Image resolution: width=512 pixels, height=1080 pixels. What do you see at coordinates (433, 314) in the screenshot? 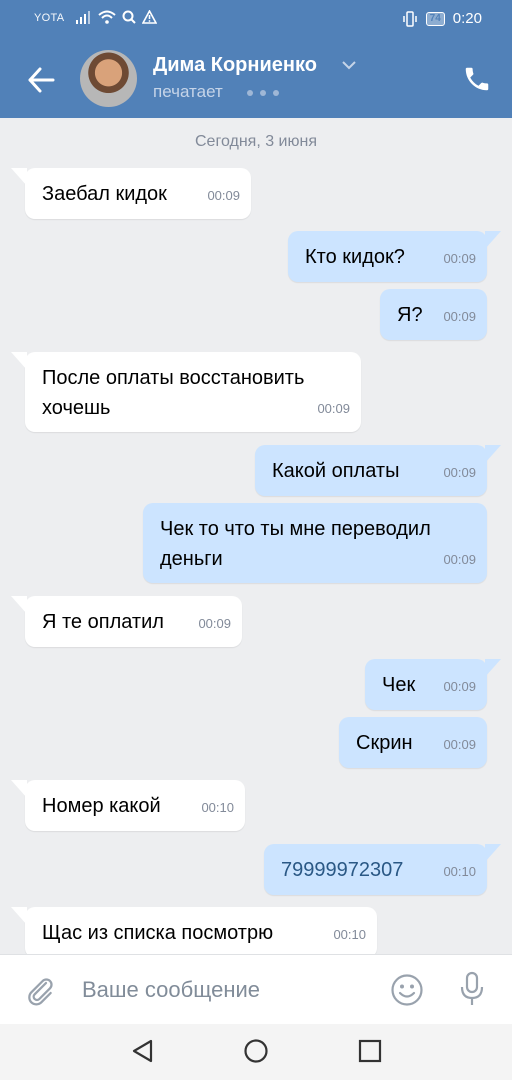
I see `message-outgoing: Я? 00:09` at bounding box center [433, 314].